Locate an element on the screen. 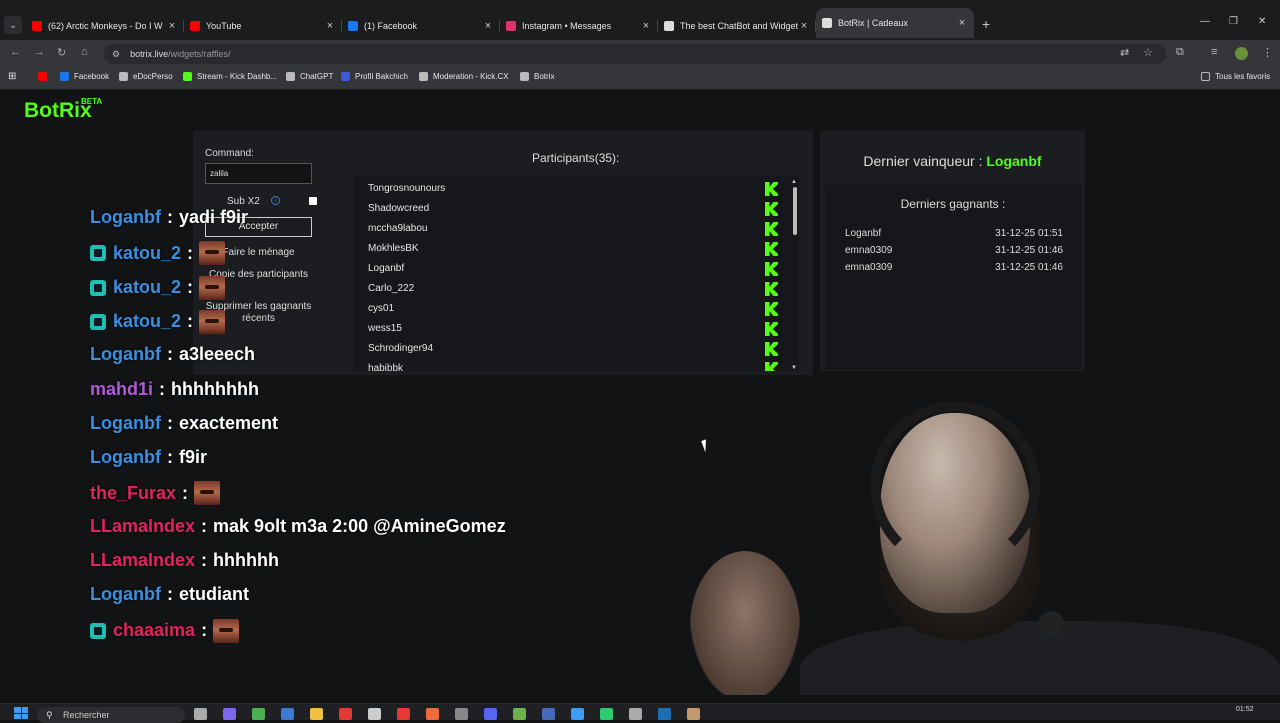  youtube-icon is located at coordinates (37, 26).